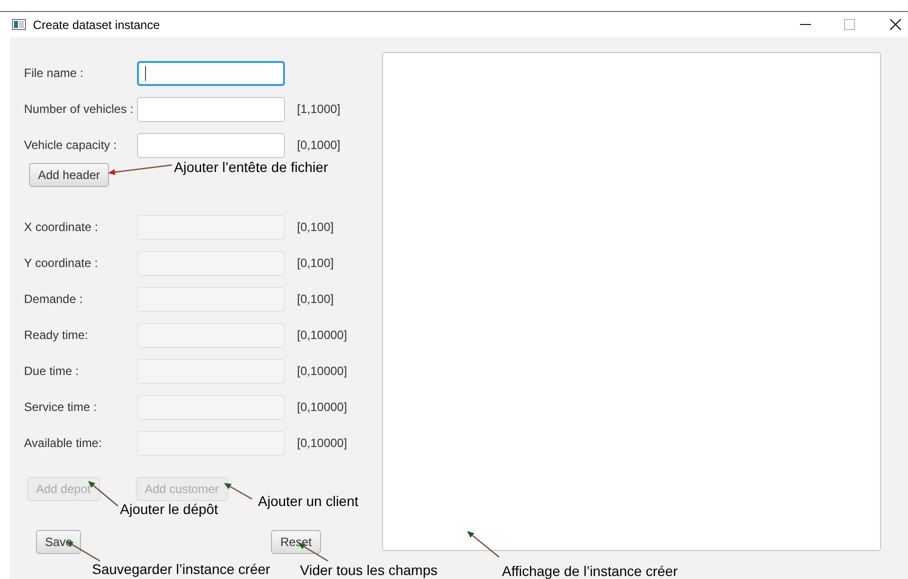 This screenshot has width=908, height=579. Describe the element at coordinates (805, 25) in the screenshot. I see `minimize-icon` at that location.